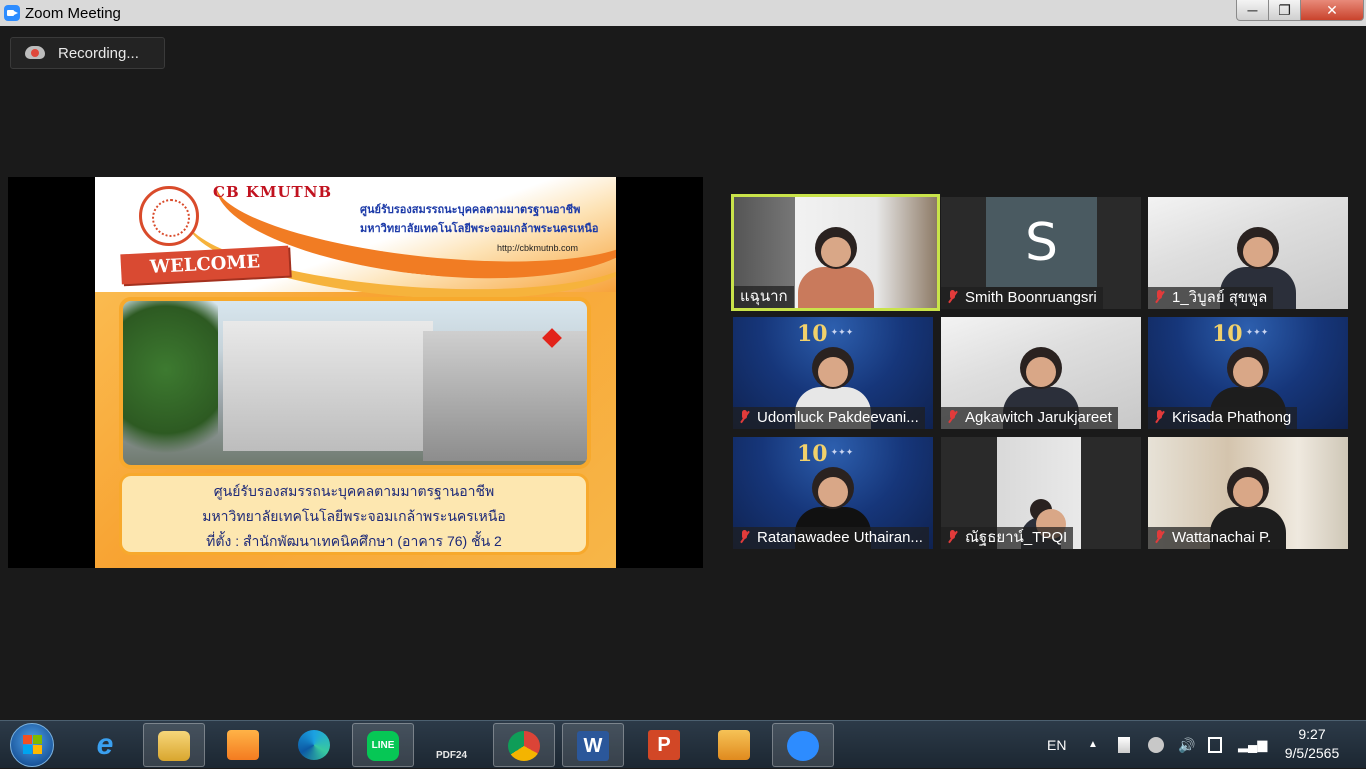  What do you see at coordinates (1156, 745) in the screenshot?
I see `network-globe-icon` at bounding box center [1156, 745].